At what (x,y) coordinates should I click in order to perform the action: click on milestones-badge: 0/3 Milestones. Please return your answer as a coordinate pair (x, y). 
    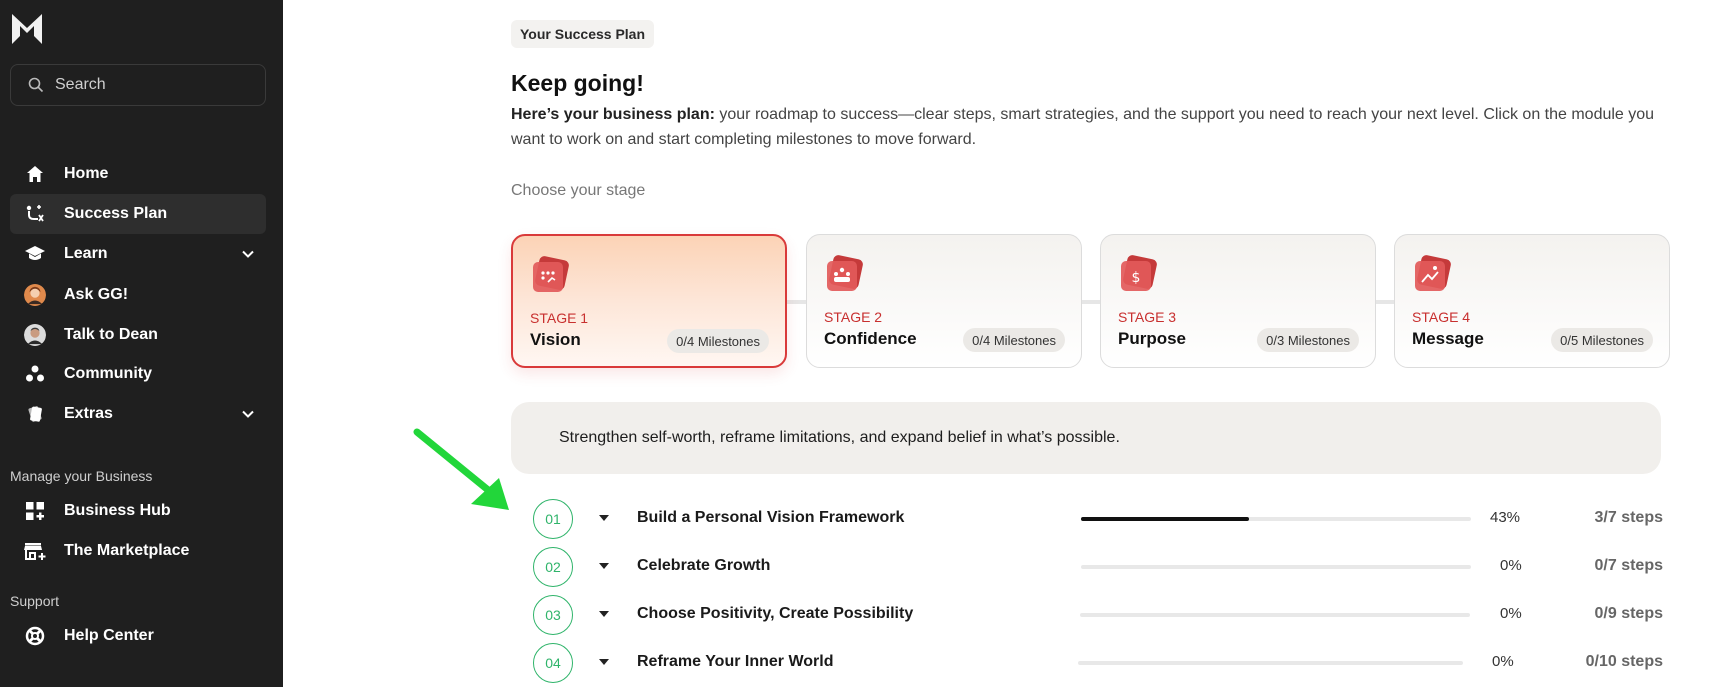
    Looking at the image, I should click on (1308, 340).